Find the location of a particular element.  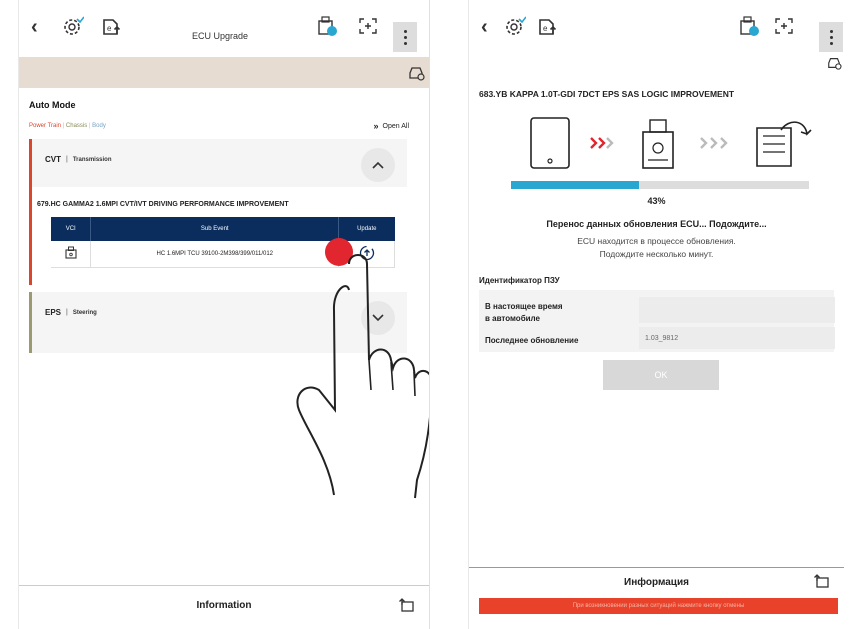

rom-id-heading: Идентификатор ПЗУ is located at coordinates (519, 280).